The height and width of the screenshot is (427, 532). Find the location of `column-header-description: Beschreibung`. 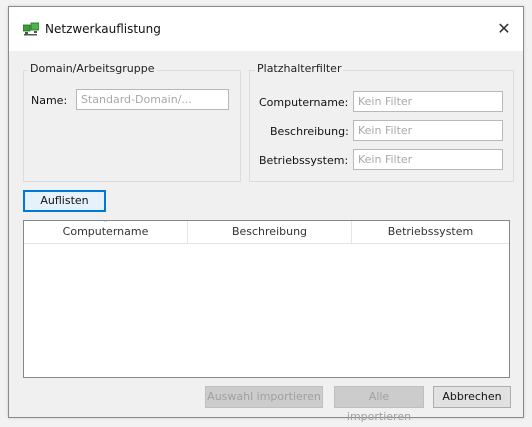

column-header-description: Beschreibung is located at coordinates (270, 232).